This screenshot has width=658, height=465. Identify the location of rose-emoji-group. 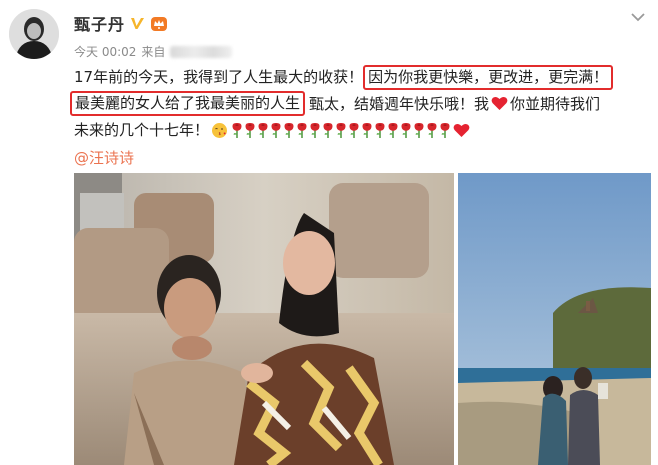
(340, 130).